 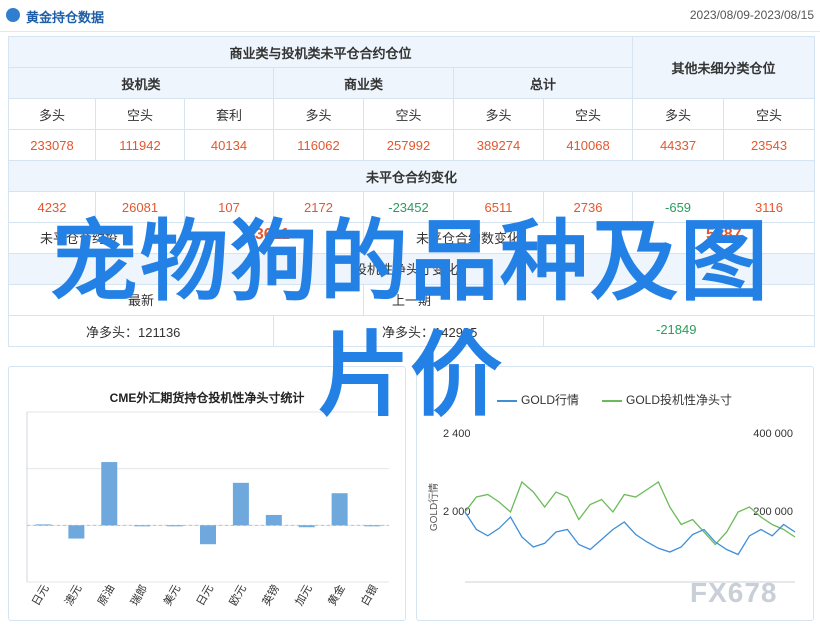 What do you see at coordinates (498, 145) in the screenshot?
I see `value-cell: 389274` at bounding box center [498, 145].